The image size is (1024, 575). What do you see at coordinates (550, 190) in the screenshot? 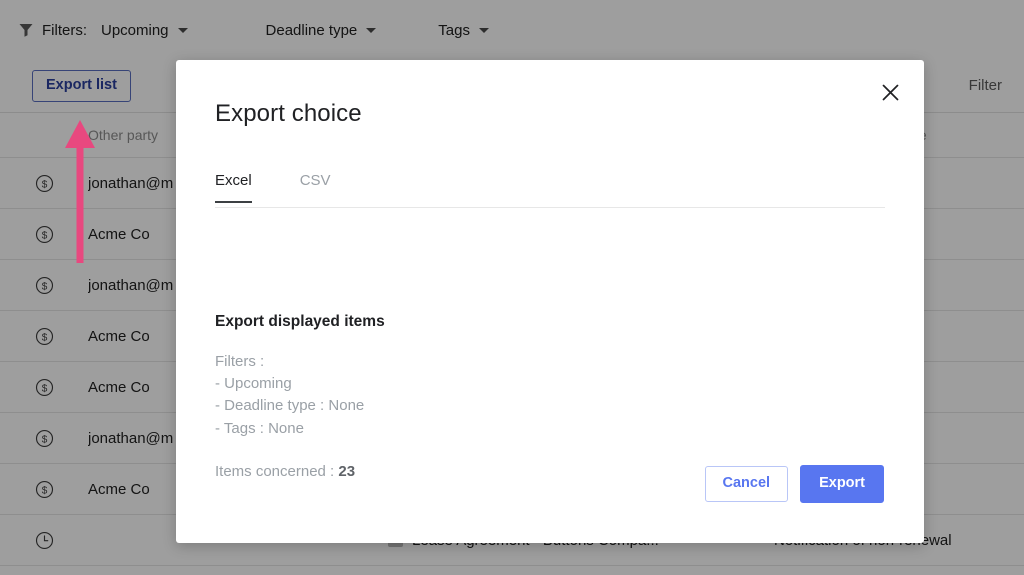
I see `export-format-tabs: Excel CSV` at bounding box center [550, 190].